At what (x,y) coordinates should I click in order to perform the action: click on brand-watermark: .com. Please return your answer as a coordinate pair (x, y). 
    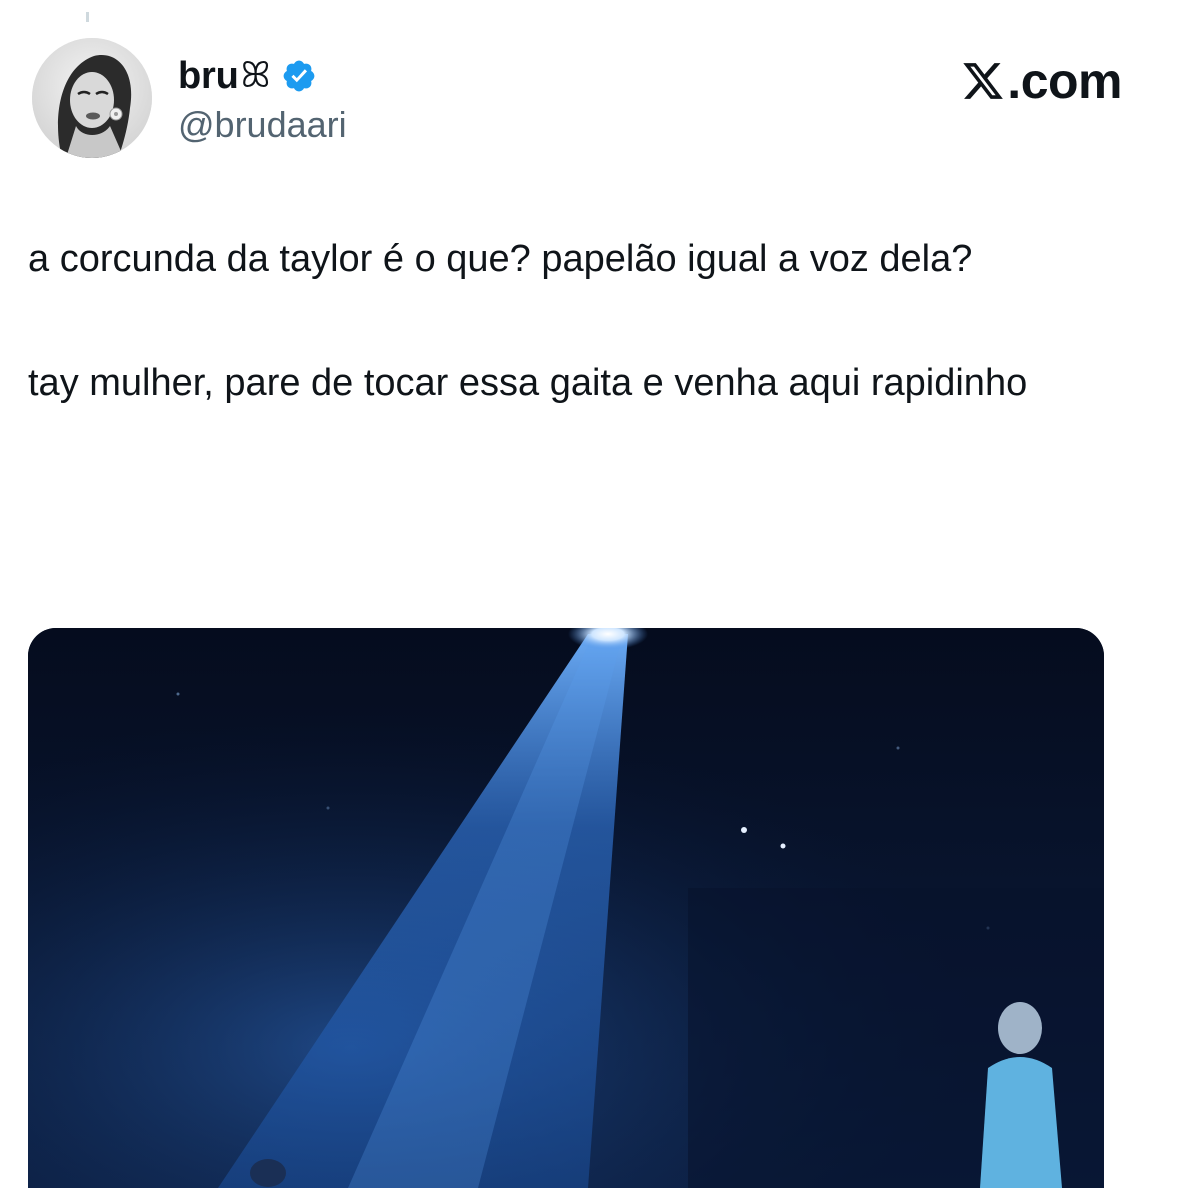
    Looking at the image, I should click on (1041, 81).